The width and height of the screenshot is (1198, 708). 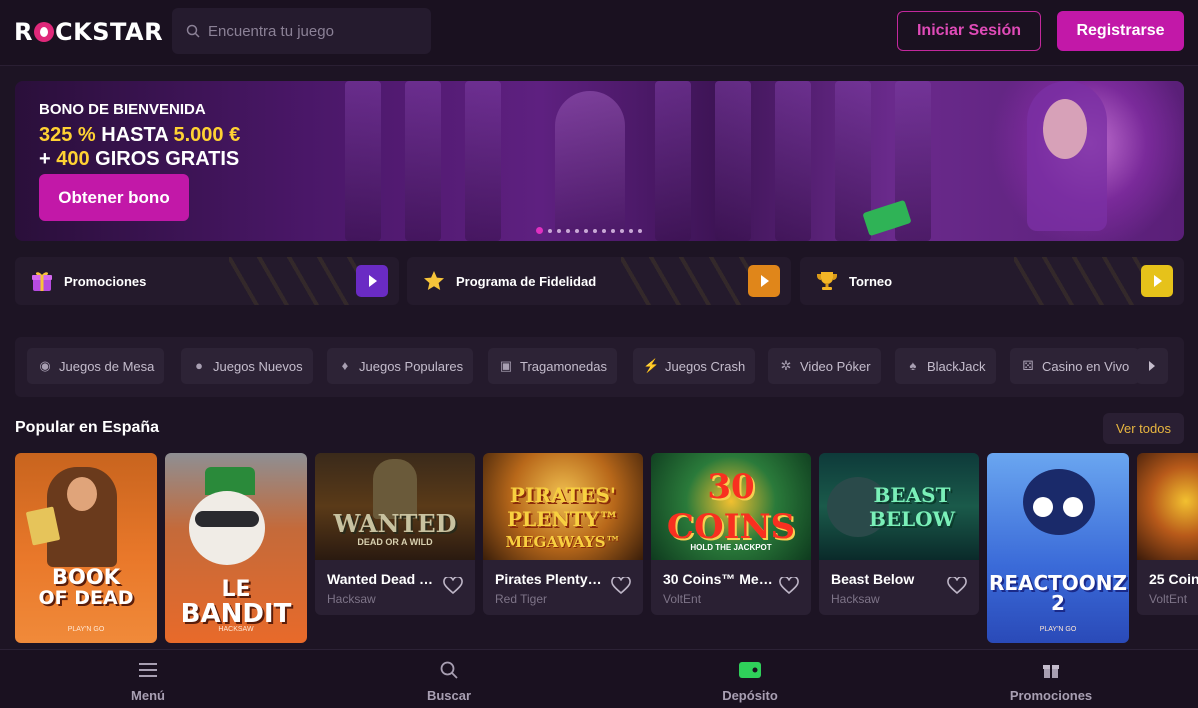 I want to click on archway-art, so click(x=590, y=161).